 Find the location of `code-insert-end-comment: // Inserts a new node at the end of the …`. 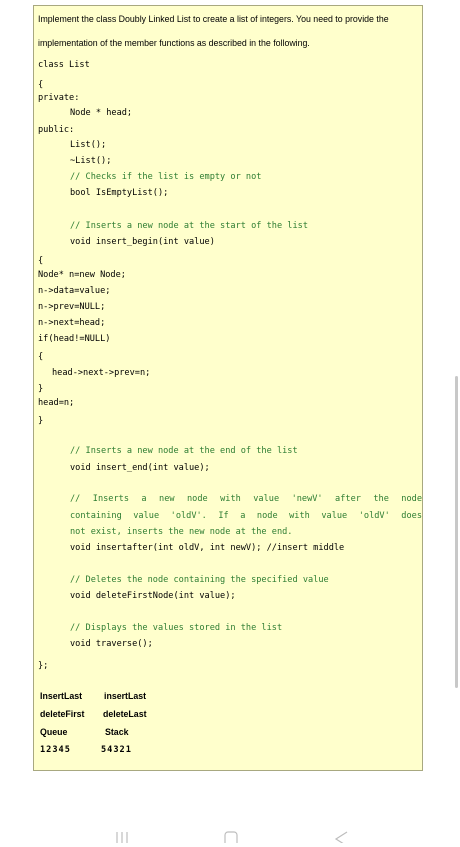

code-insert-end-comment: // Inserts a new node at the end of the … is located at coordinates (184, 451).